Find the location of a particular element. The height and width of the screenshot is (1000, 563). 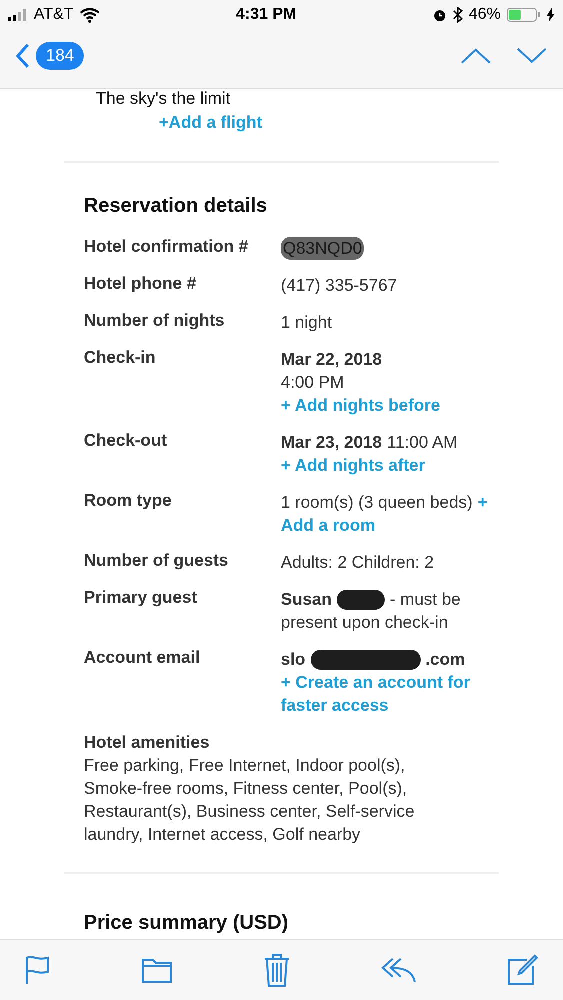

carrier-text: AT&T is located at coordinates (54, 15).